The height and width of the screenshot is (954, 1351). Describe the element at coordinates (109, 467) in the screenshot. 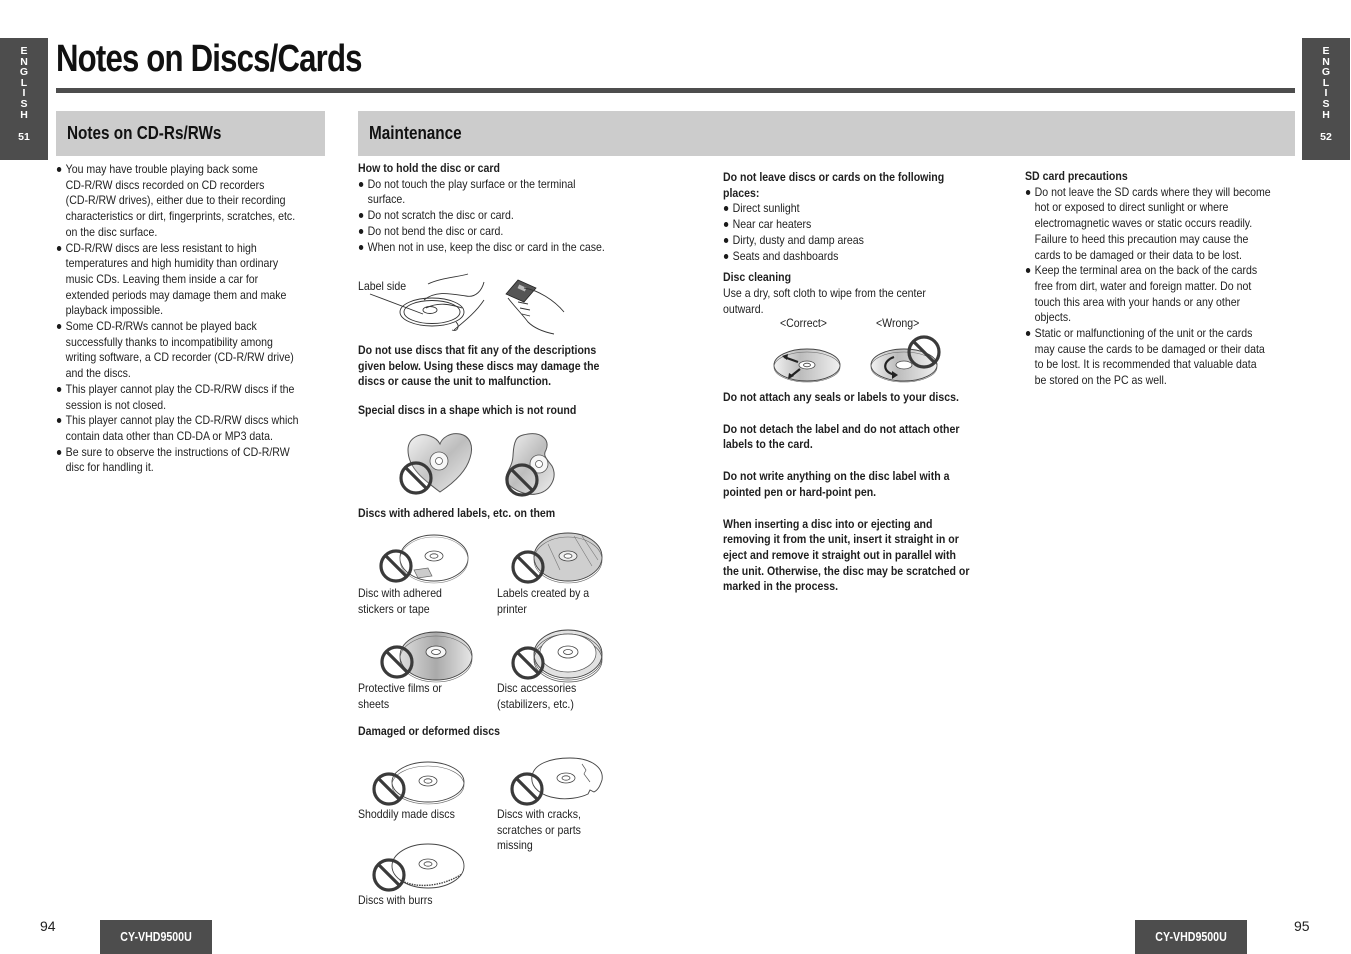

I see `bullet-line: disc for handling it.` at that location.